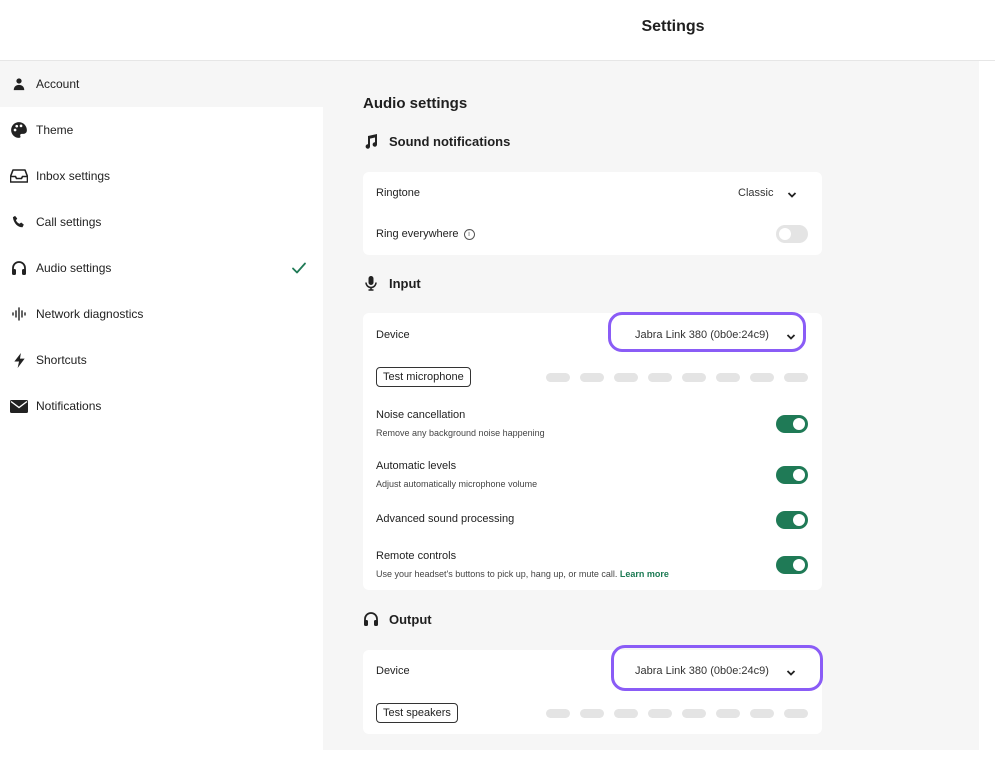 The width and height of the screenshot is (995, 760). I want to click on sidebar-item-inbox: Inbox settings, so click(161, 176).